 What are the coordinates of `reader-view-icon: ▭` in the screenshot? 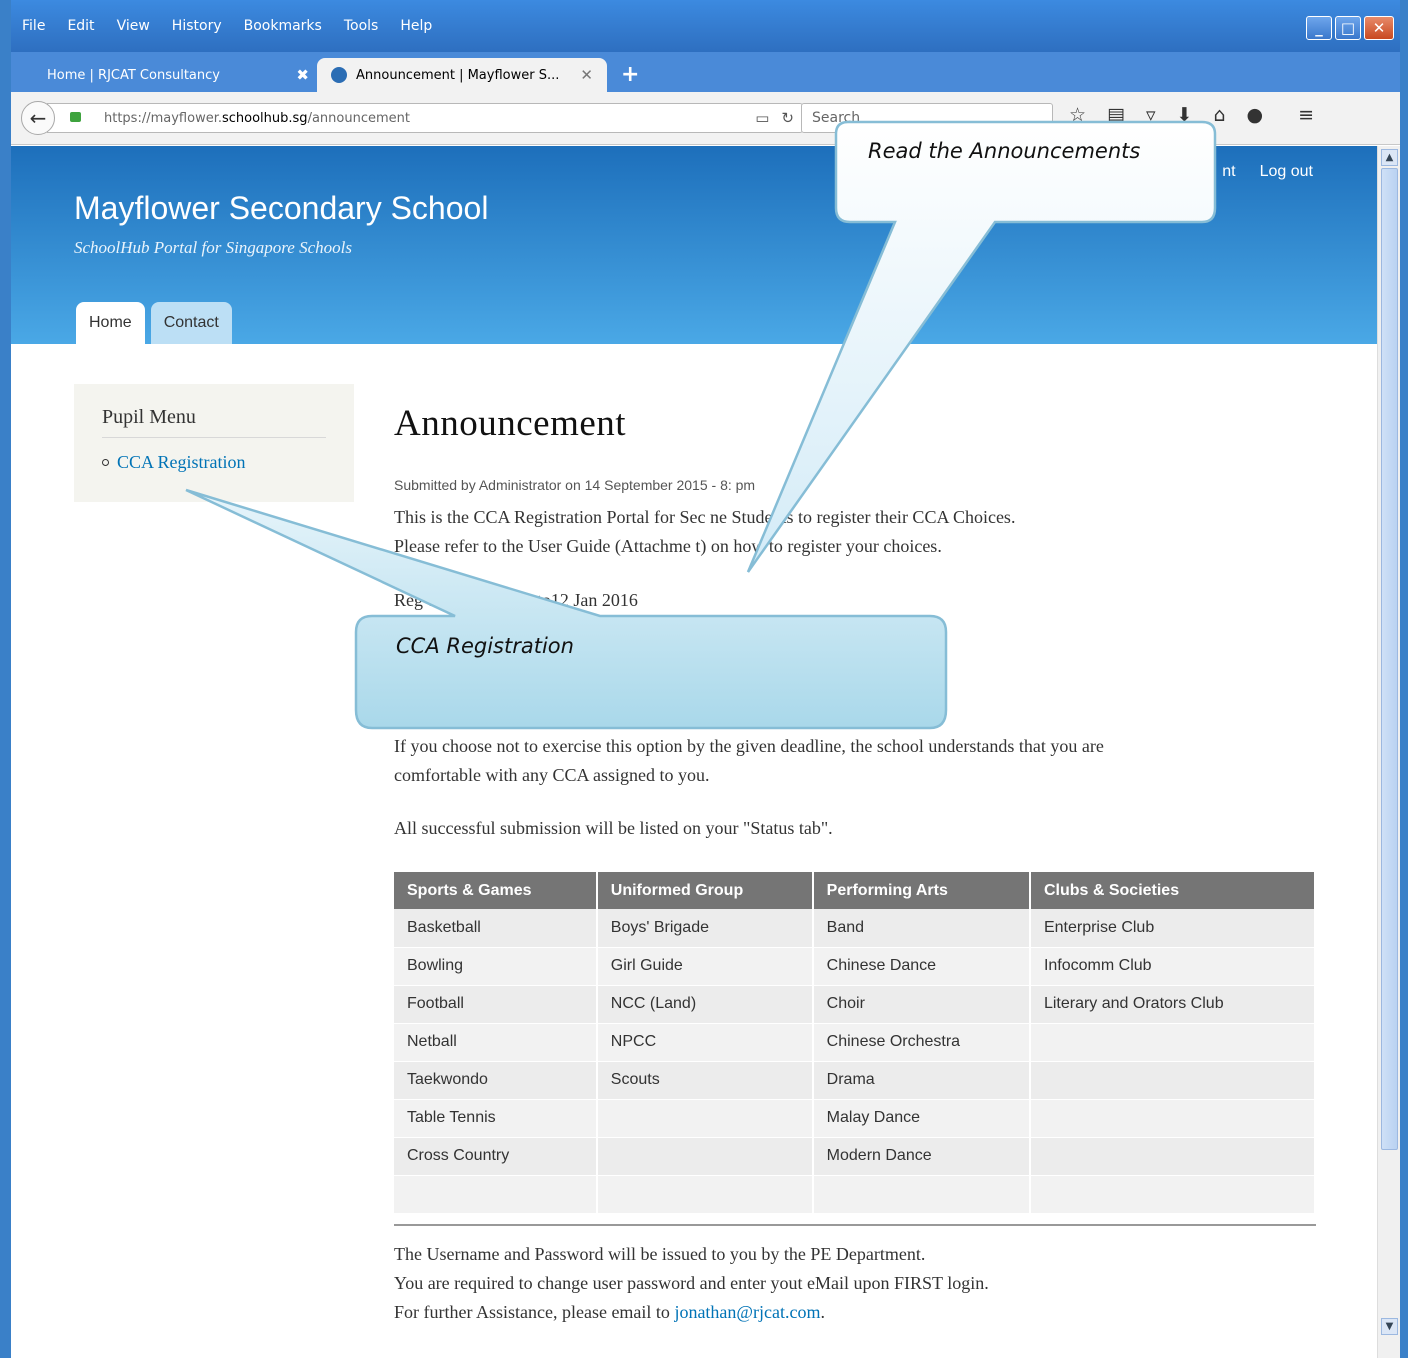 It's located at (762, 118).